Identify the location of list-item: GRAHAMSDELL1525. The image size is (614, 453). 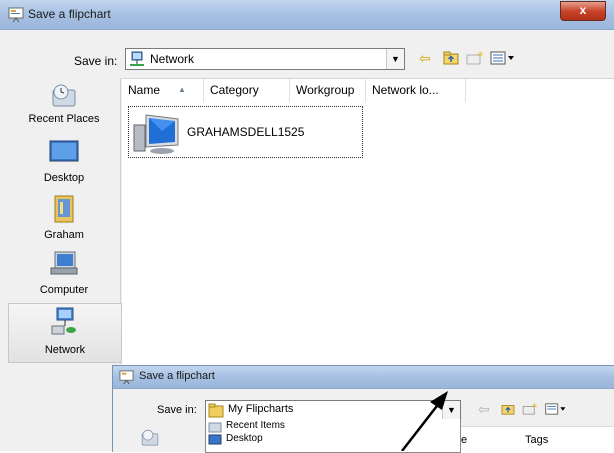
(245, 132).